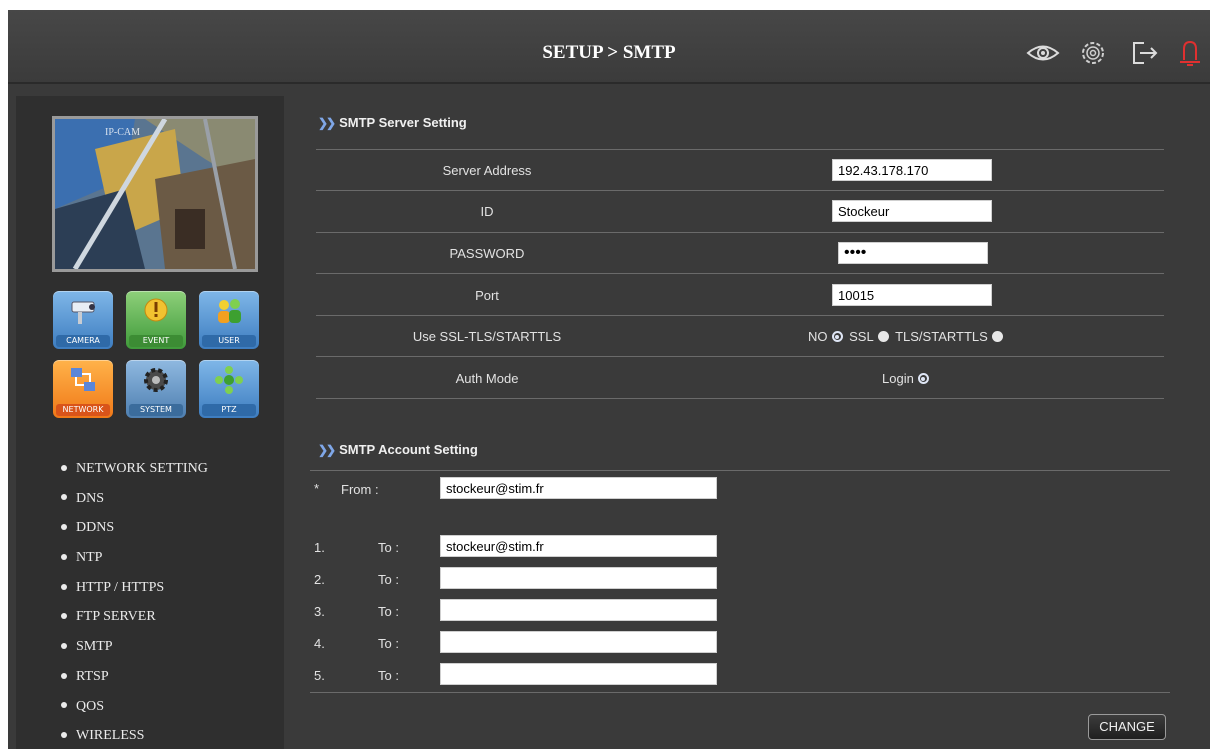 Image resolution: width=1210 pixels, height=751 pixels. What do you see at coordinates (134, 528) in the screenshot?
I see `menu-item-ddns: DDNS` at bounding box center [134, 528].